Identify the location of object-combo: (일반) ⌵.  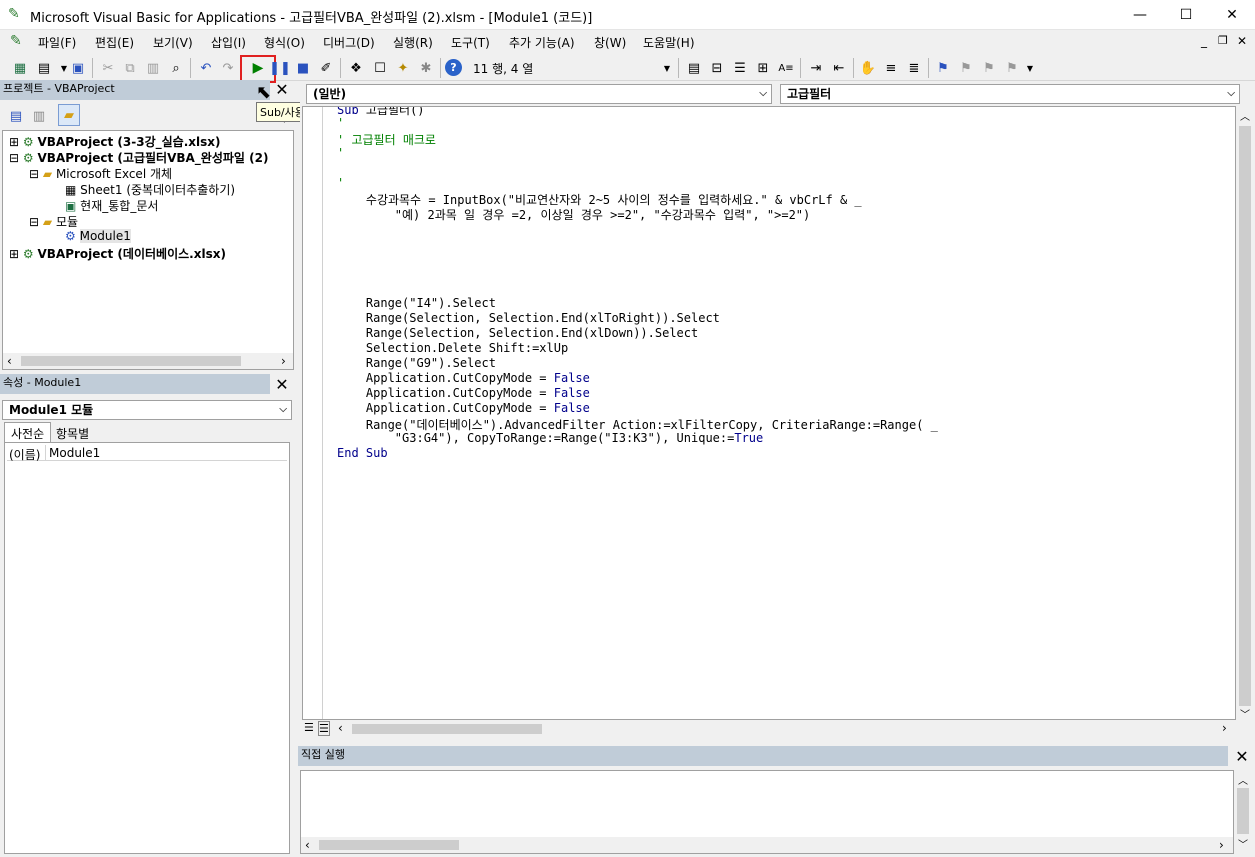
(539, 94).